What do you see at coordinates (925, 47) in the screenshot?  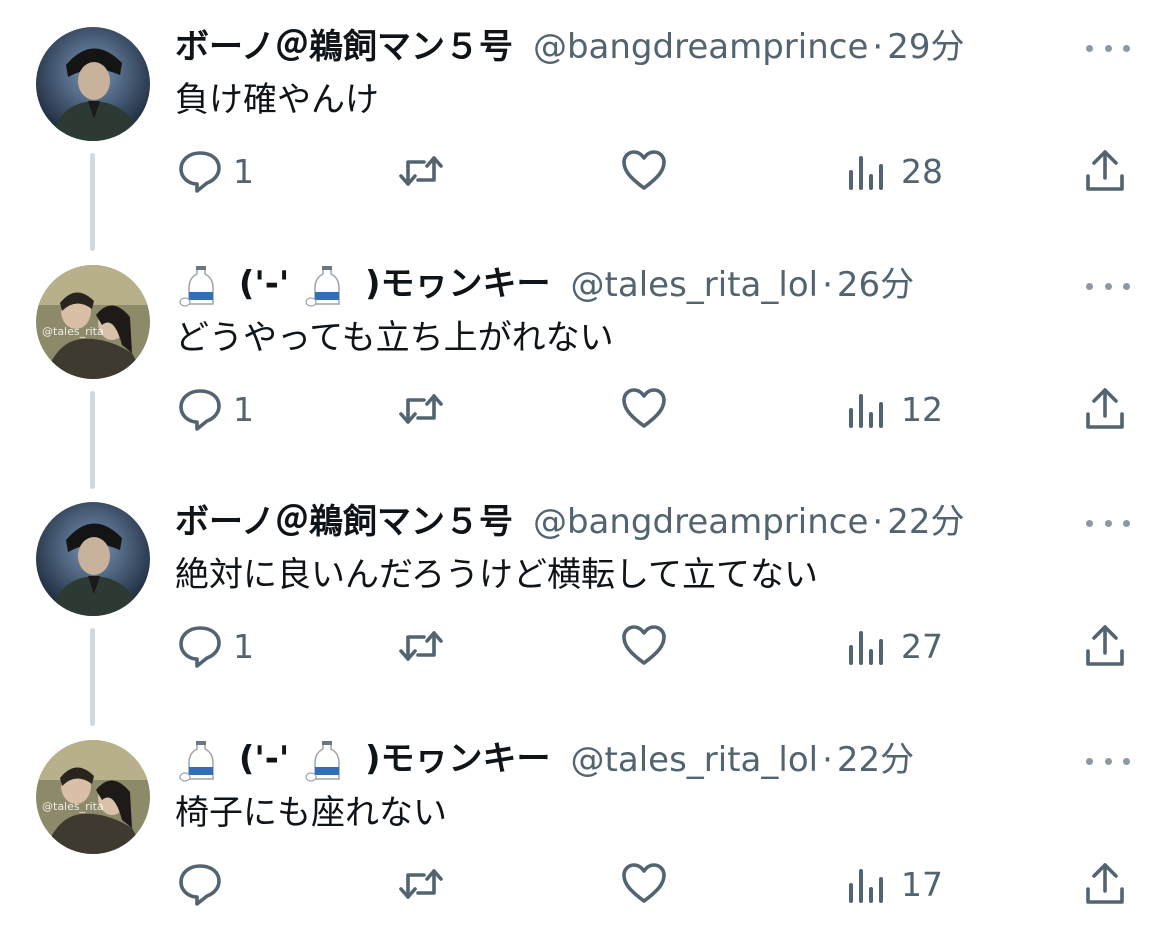 I see `timestamp: 29分` at bounding box center [925, 47].